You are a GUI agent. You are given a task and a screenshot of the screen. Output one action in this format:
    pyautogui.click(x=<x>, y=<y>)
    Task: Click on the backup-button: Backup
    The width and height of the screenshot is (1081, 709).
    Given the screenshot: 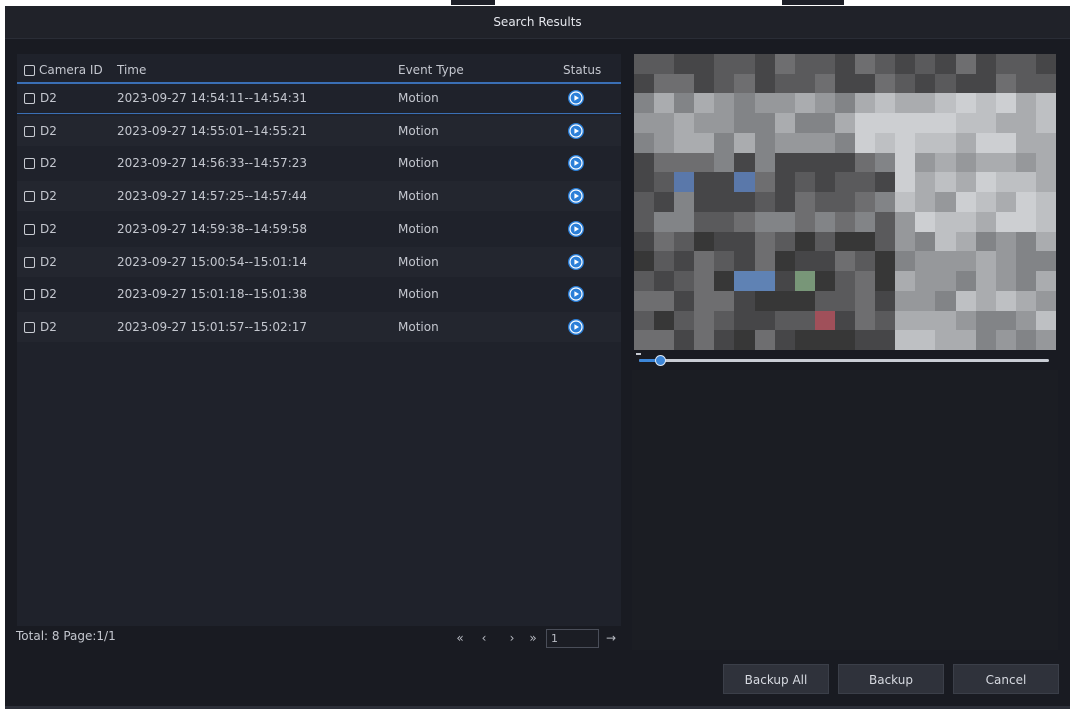 What is the action you would take?
    pyautogui.click(x=891, y=679)
    